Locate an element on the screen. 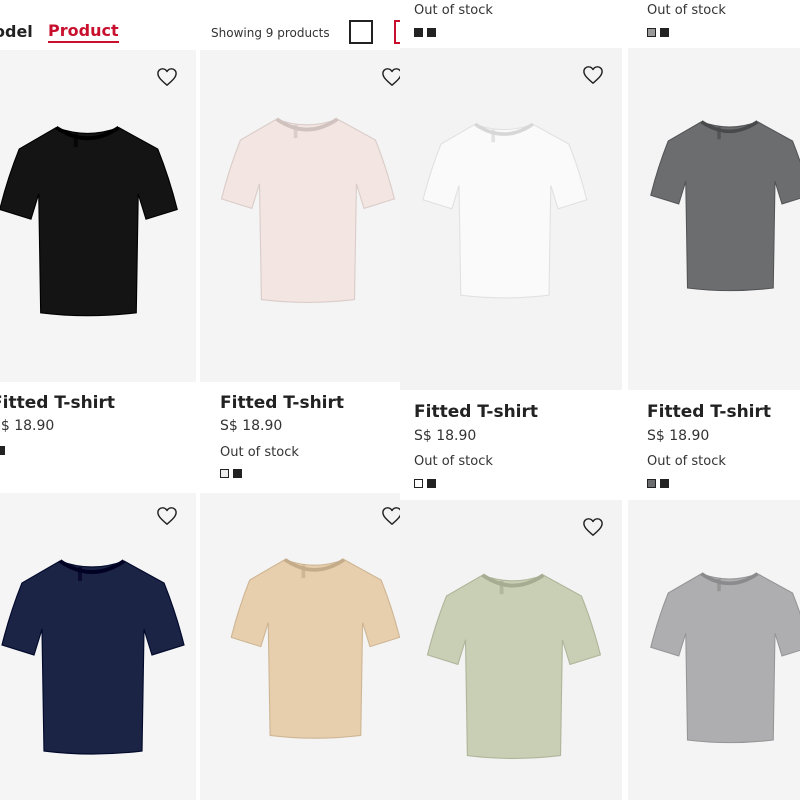  product-count: Showing 9 products is located at coordinates (270, 33).